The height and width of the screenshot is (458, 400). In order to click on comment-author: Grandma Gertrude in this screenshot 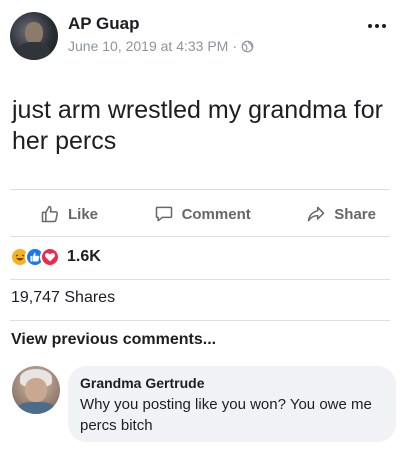, I will do `click(232, 383)`.